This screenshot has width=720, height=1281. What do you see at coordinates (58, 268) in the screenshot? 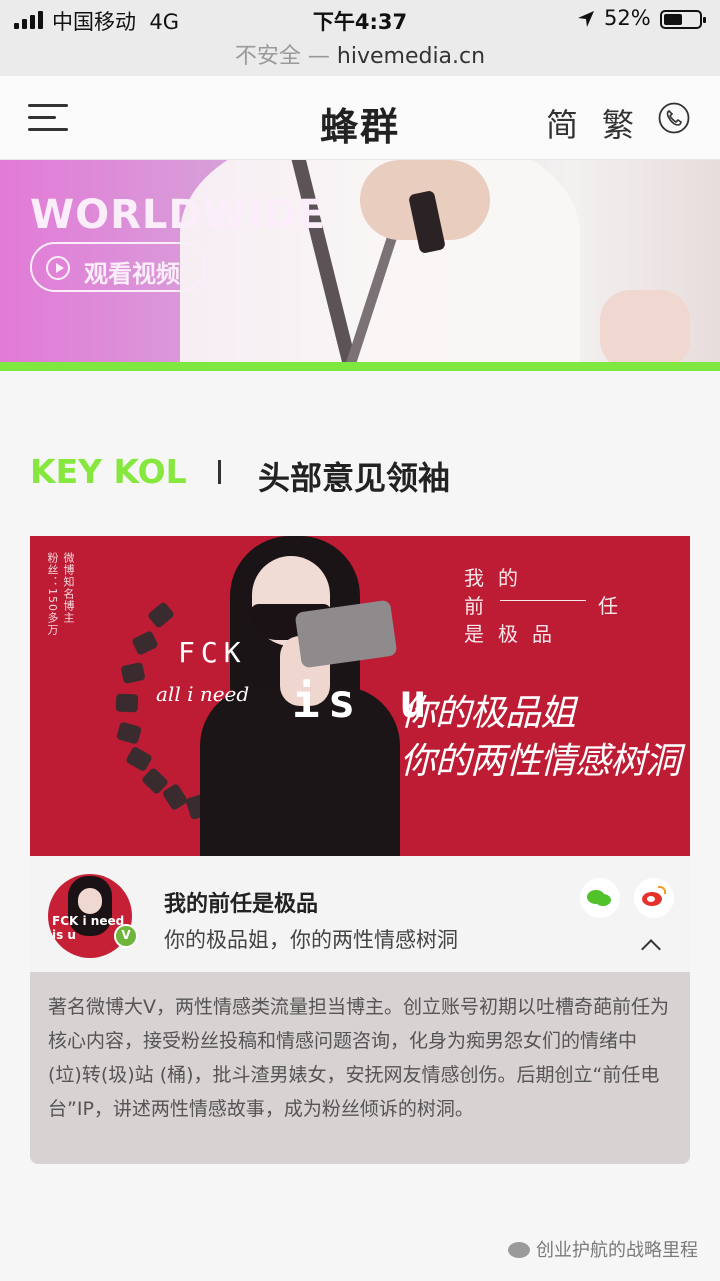
I see `play-icon` at bounding box center [58, 268].